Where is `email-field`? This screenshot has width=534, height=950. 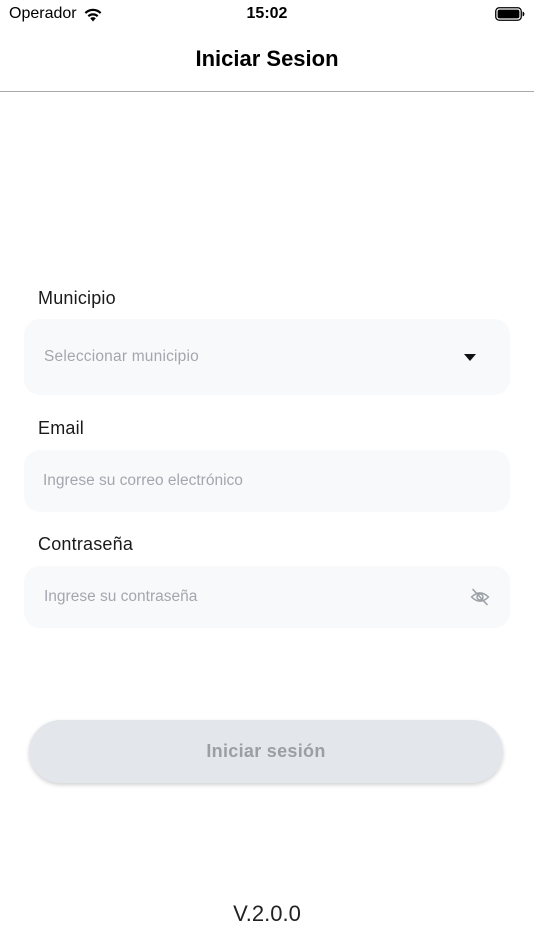 email-field is located at coordinates (276, 481).